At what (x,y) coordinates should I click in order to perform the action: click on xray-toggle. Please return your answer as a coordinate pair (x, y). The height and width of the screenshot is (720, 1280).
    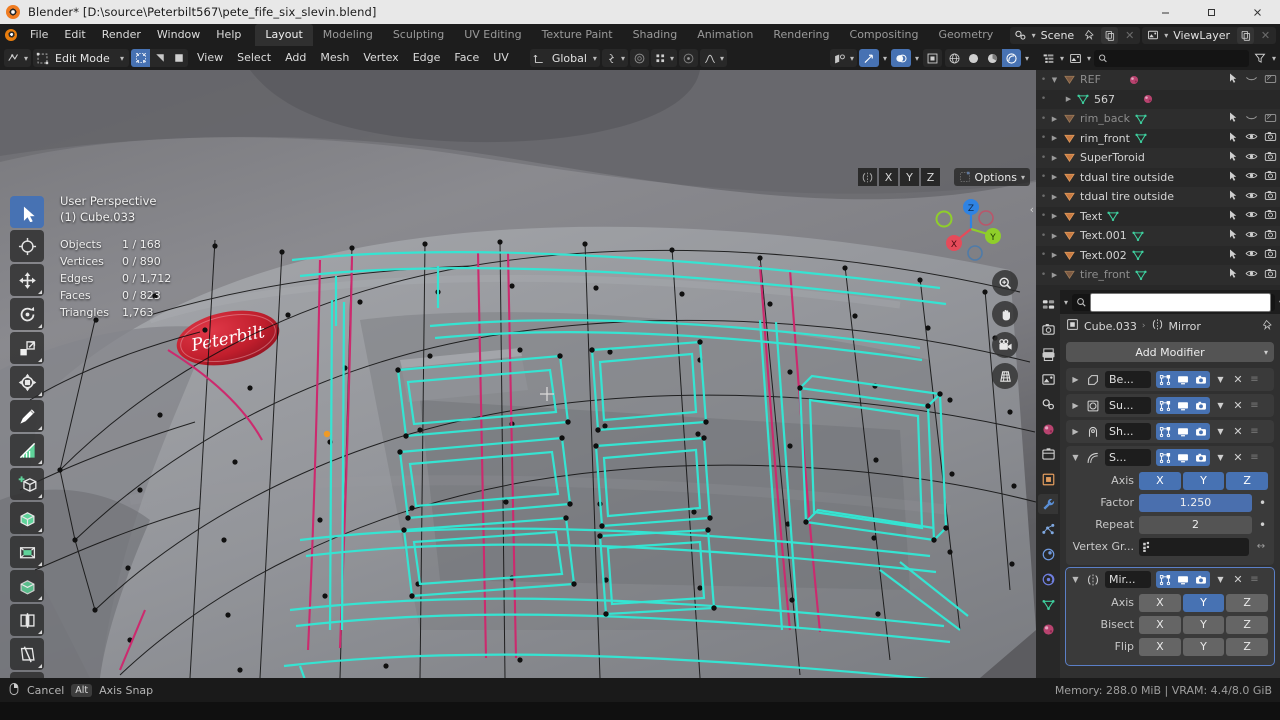
    Looking at the image, I should click on (932, 58).